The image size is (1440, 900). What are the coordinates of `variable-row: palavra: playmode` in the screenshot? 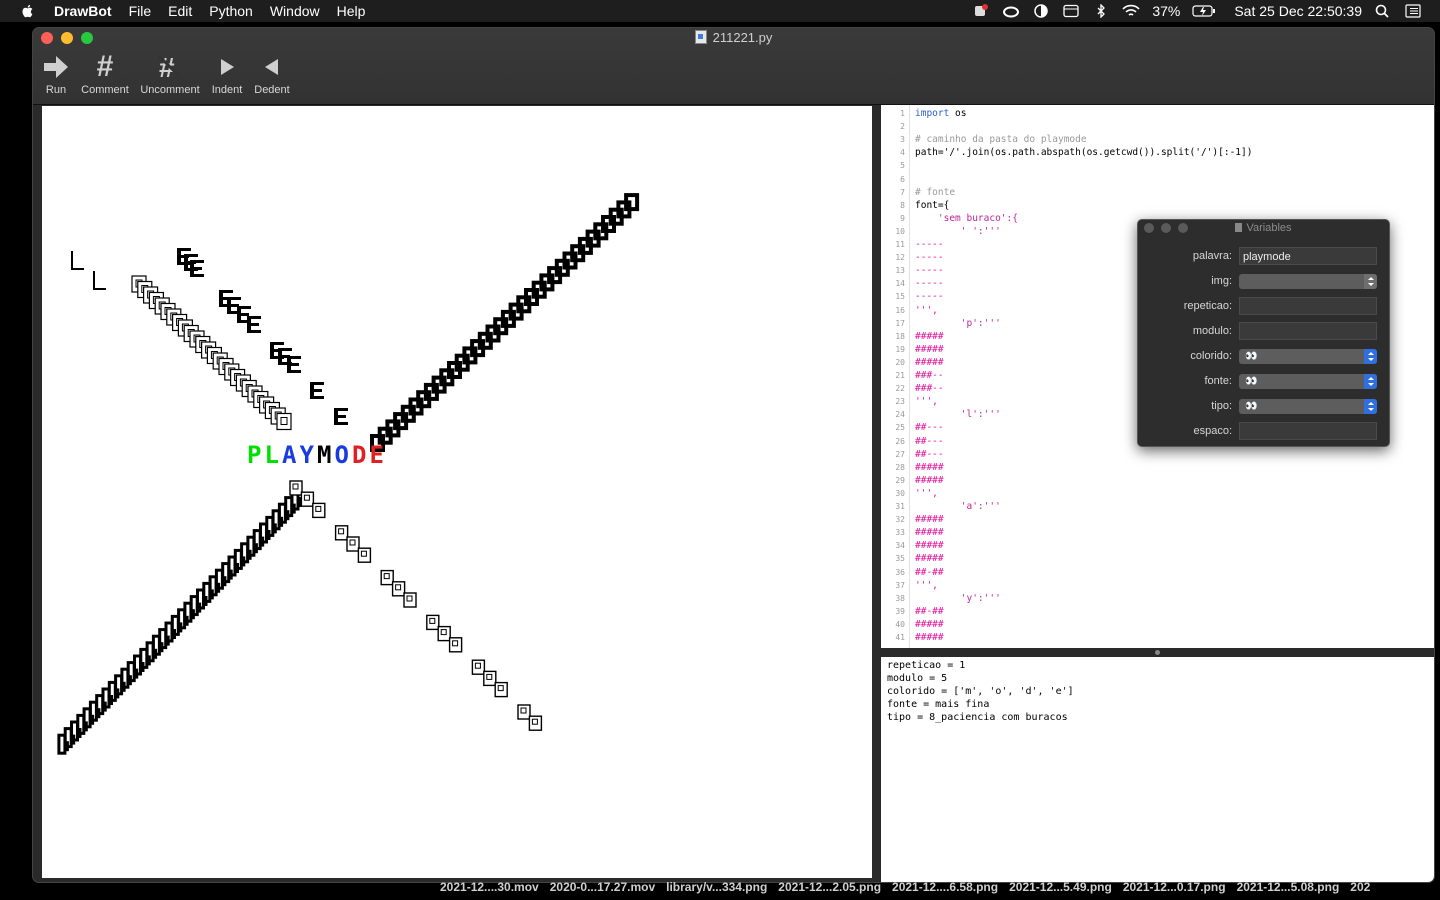 It's located at (1263, 257).